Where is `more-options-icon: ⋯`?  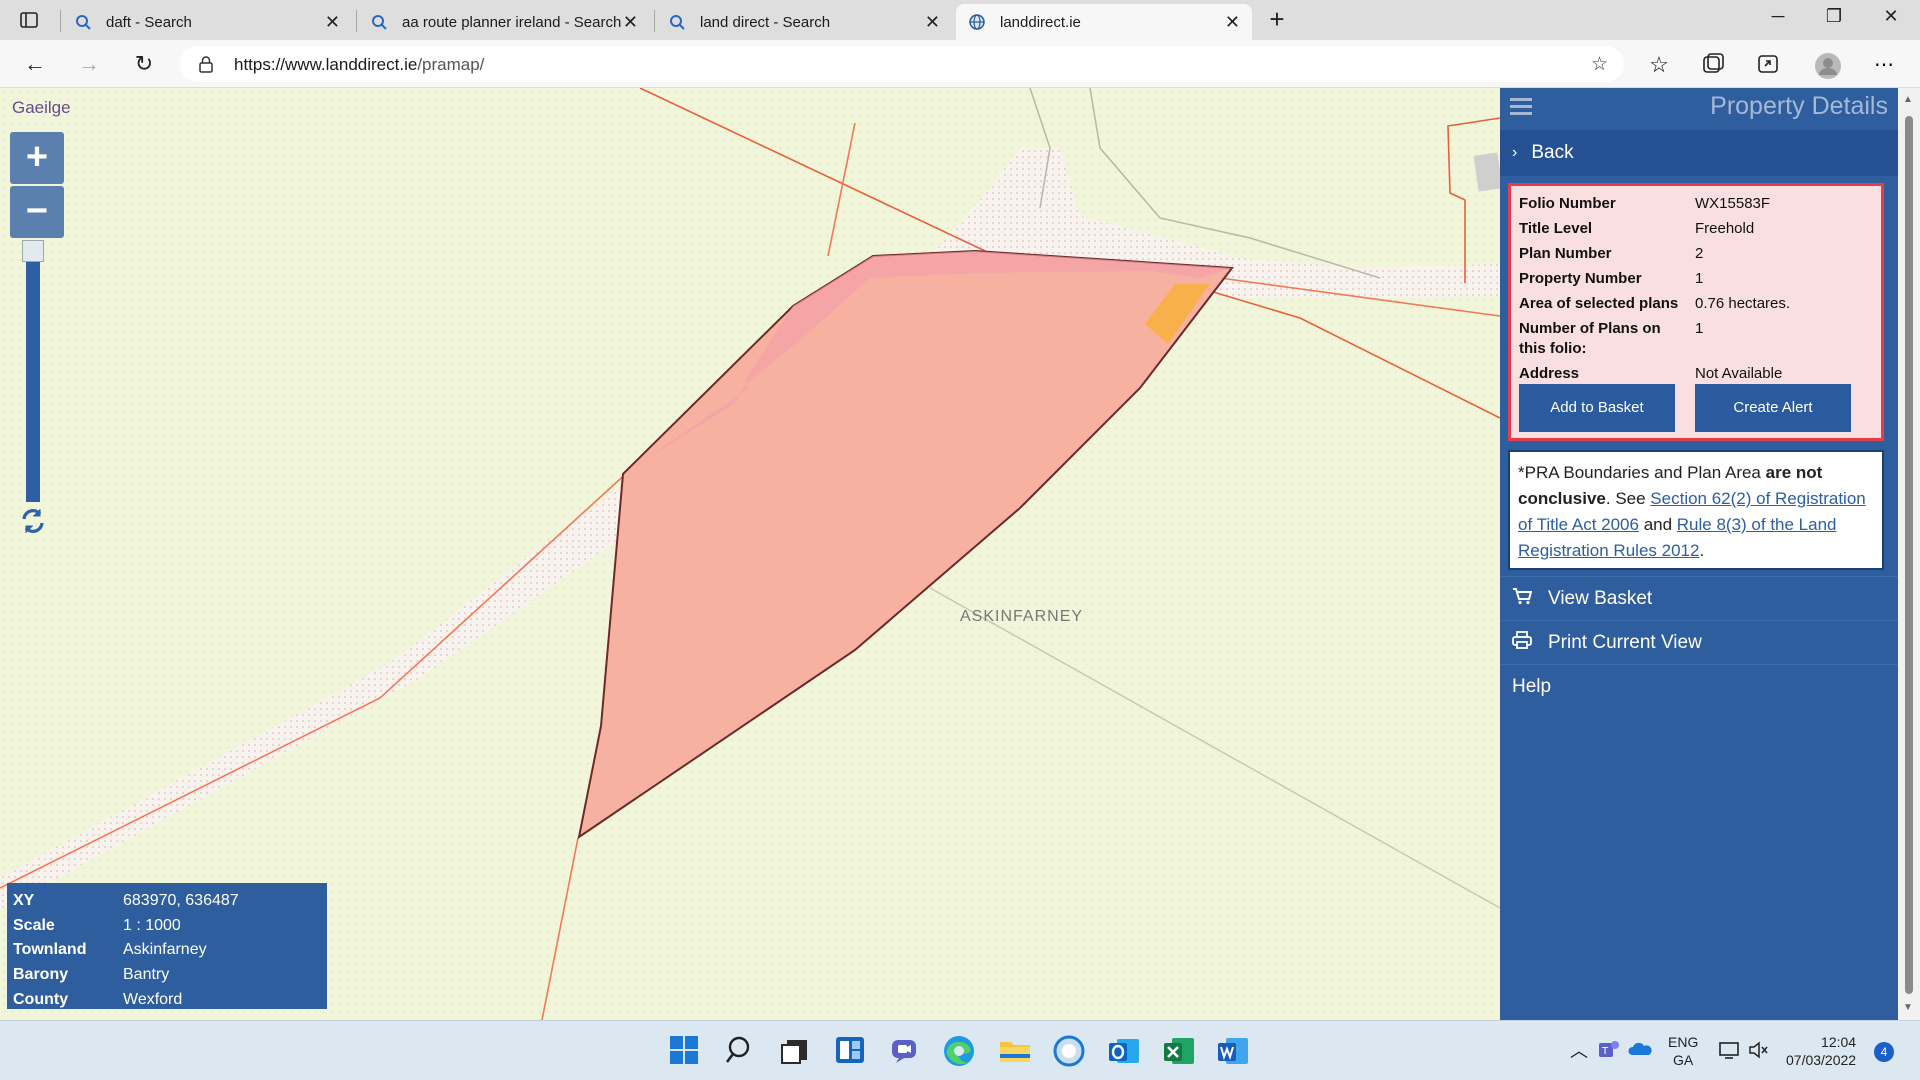
more-options-icon: ⋯ is located at coordinates (1884, 65).